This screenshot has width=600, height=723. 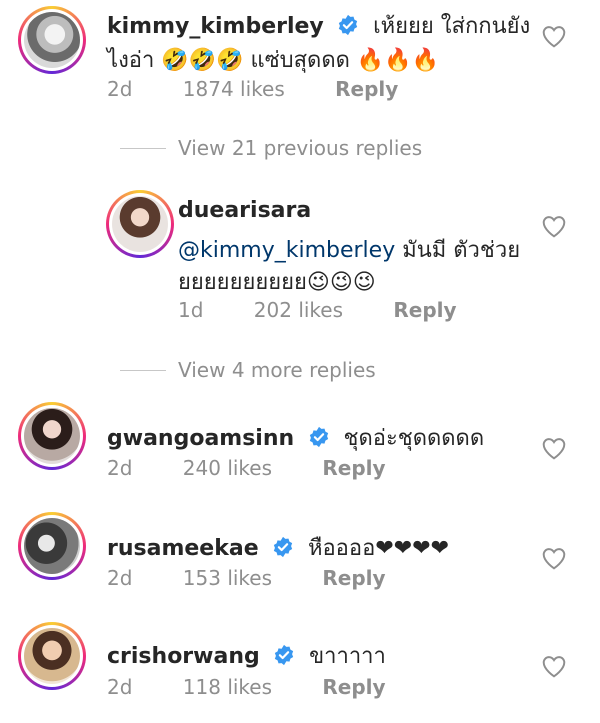 I want to click on comment-meta: 1d 202 likes Reply, so click(x=339, y=310).